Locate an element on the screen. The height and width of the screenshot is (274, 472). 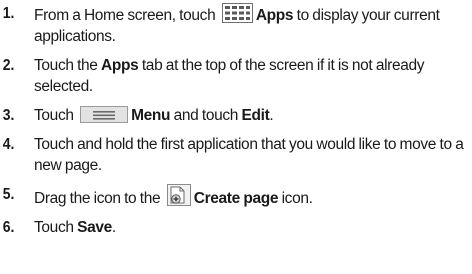
step-text-post: icon. is located at coordinates (295, 198).